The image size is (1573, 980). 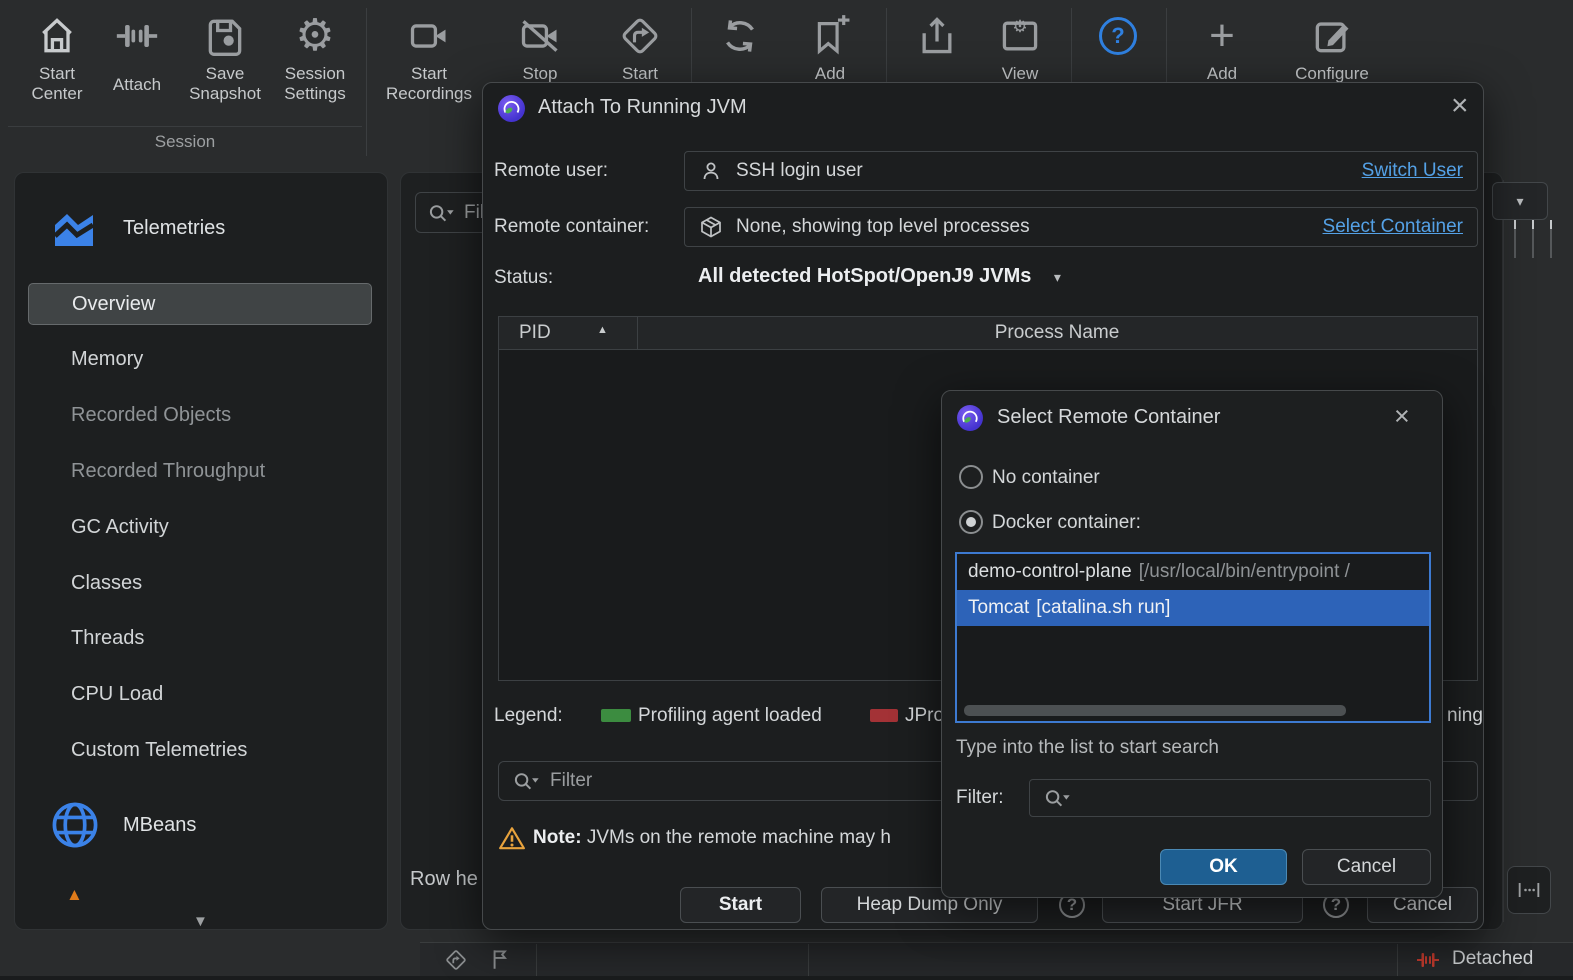 I want to click on docker-container-label: Docker container:, so click(x=1066, y=523).